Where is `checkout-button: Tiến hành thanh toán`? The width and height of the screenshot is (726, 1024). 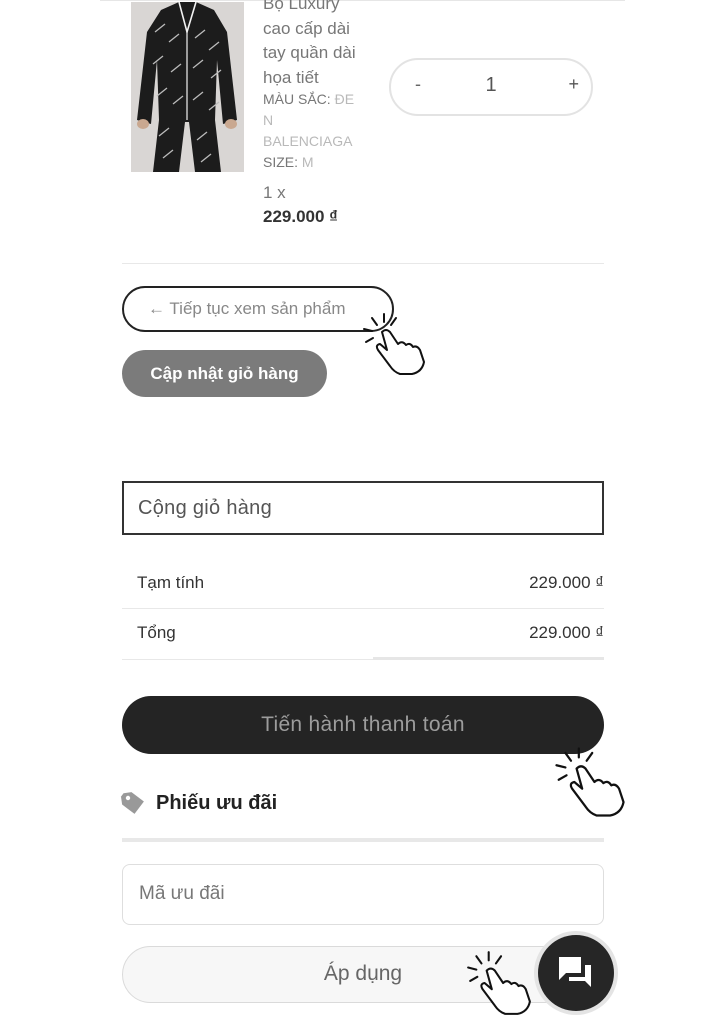
checkout-button: Tiến hành thanh toán is located at coordinates (363, 725).